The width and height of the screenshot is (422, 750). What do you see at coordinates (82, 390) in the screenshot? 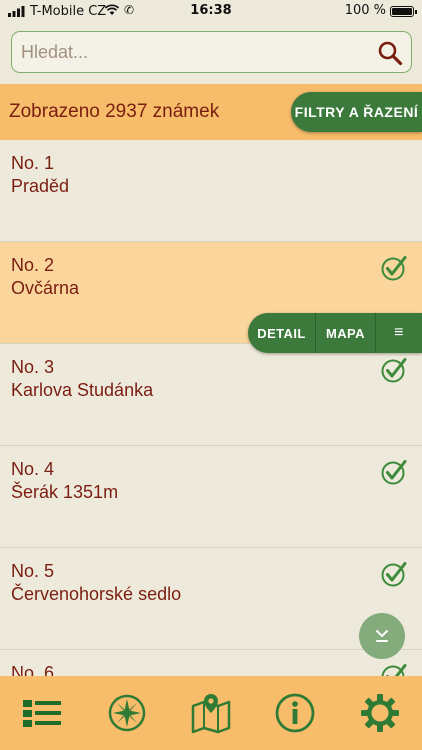
I see `item-name: Karlova Studánka` at bounding box center [82, 390].